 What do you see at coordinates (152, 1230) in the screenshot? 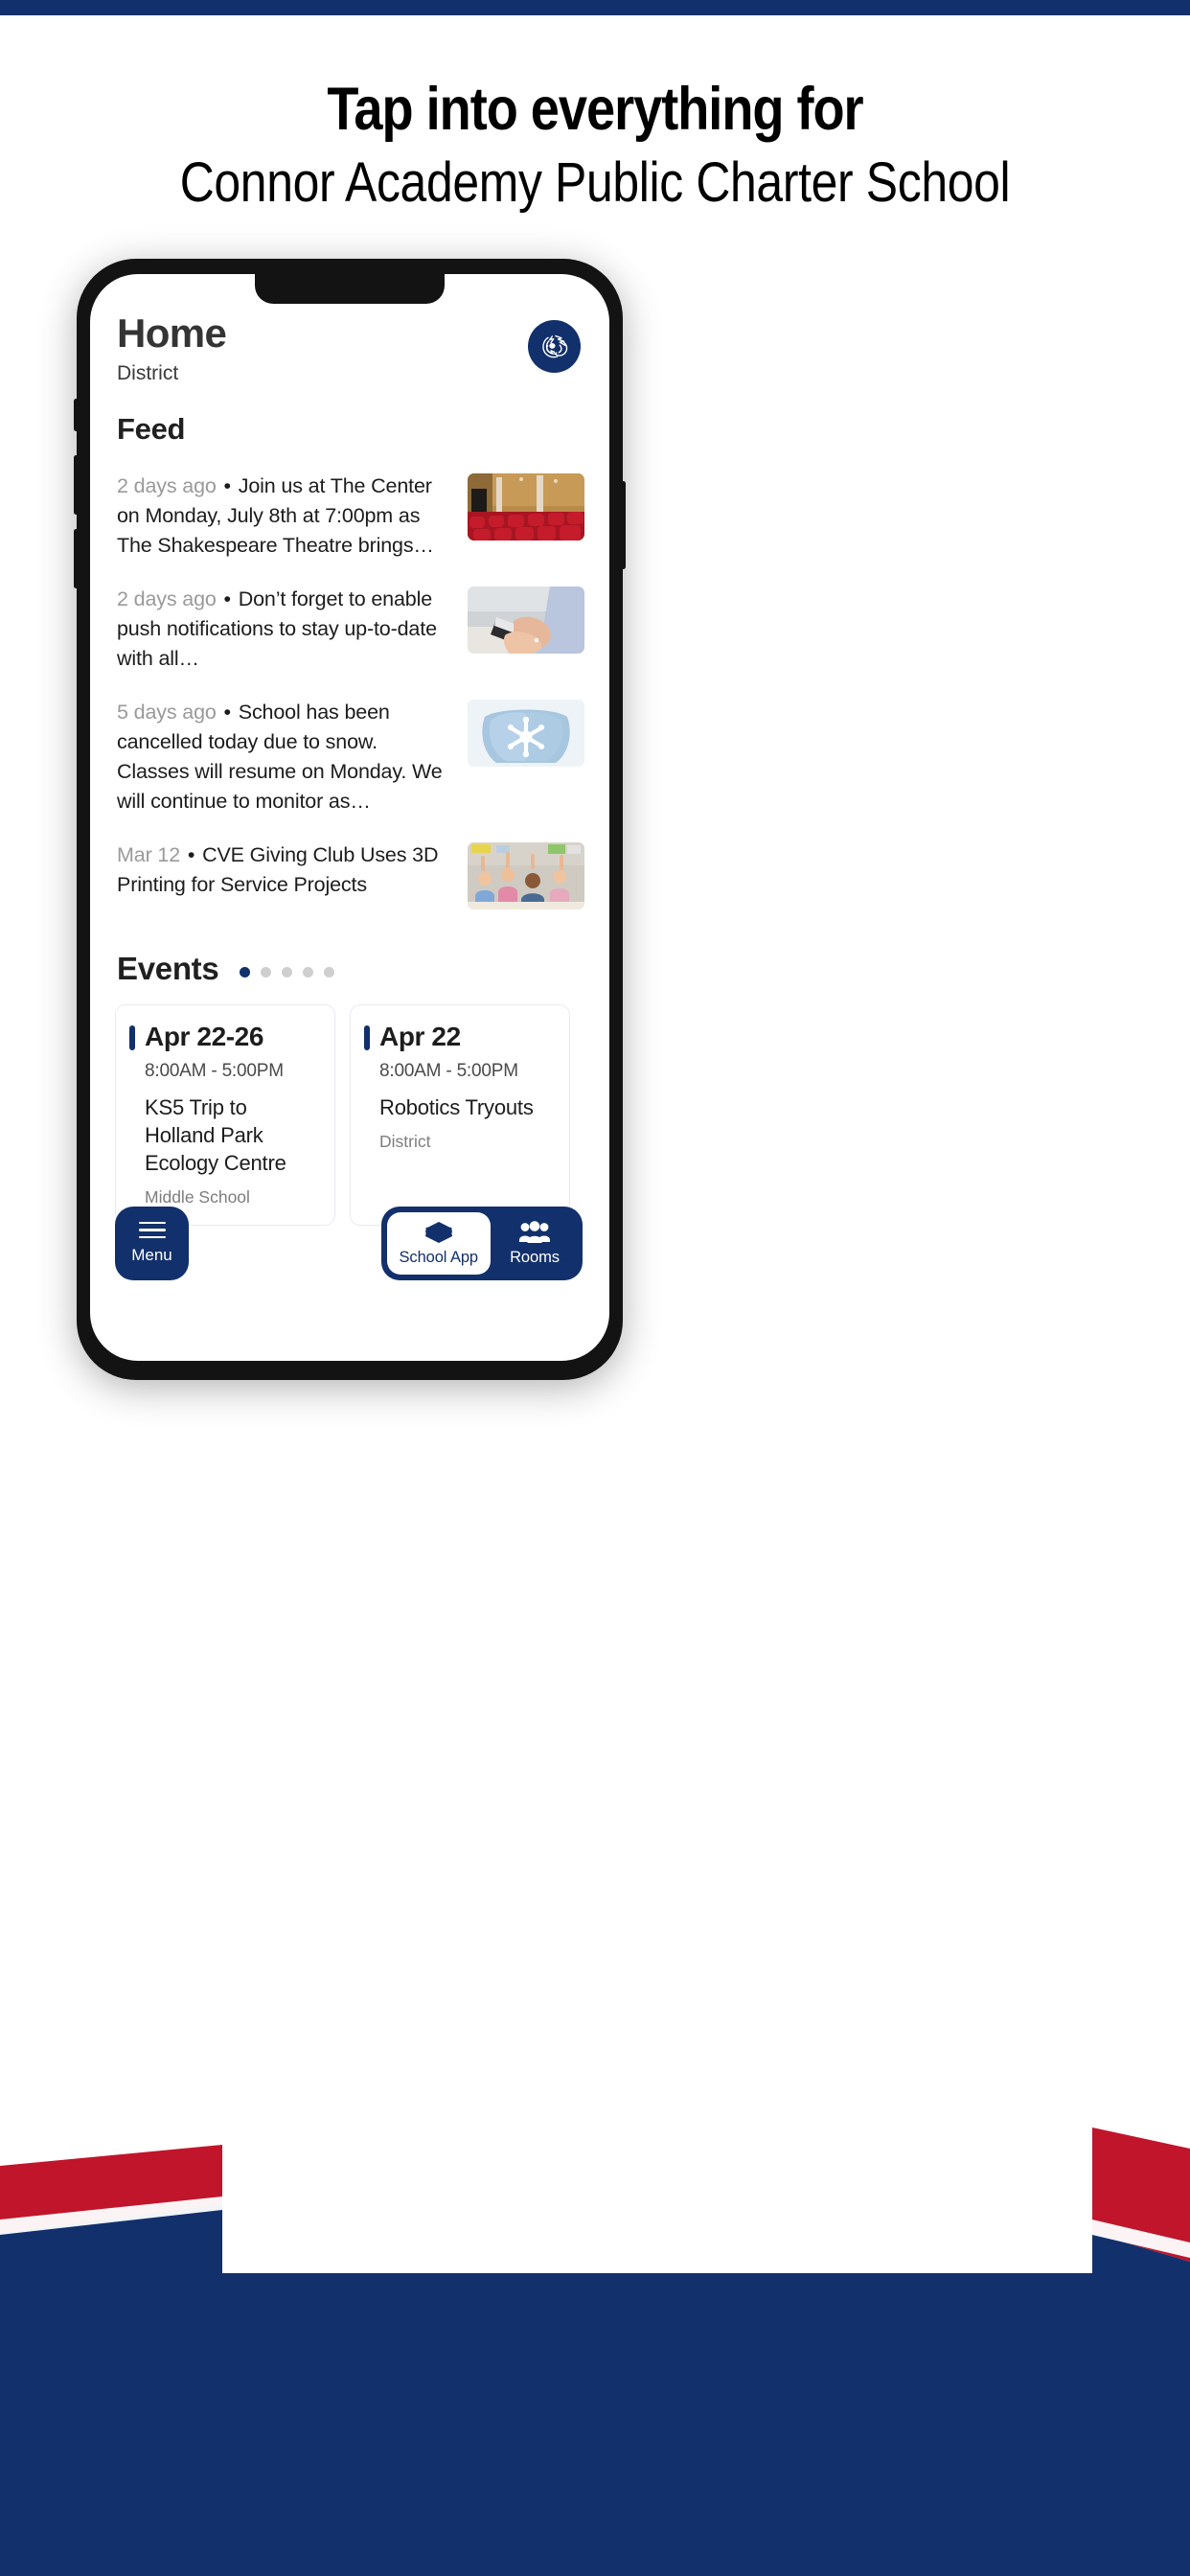
I see `hamburger-icon` at bounding box center [152, 1230].